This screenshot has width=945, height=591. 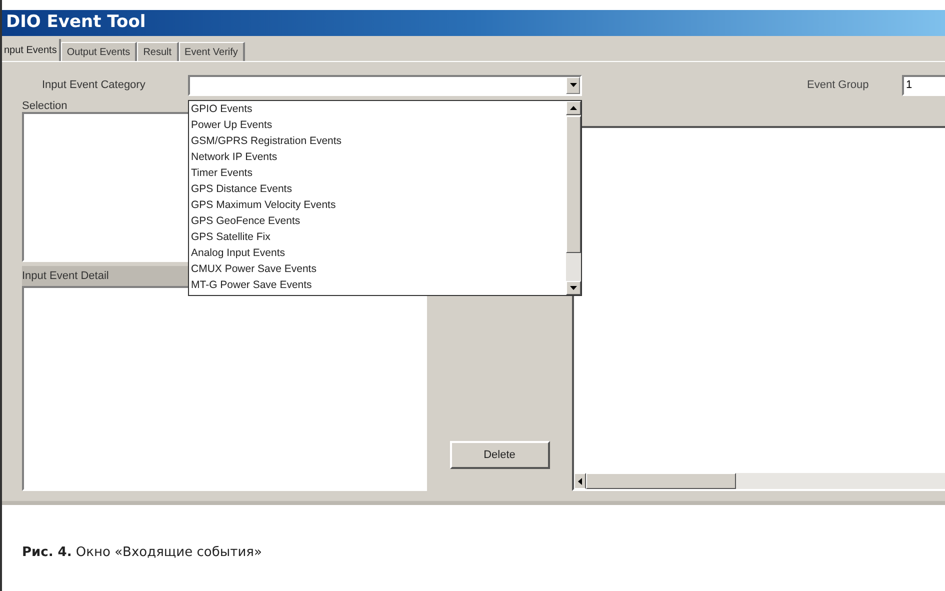 What do you see at coordinates (573, 107) in the screenshot?
I see `scroll-up-icon` at bounding box center [573, 107].